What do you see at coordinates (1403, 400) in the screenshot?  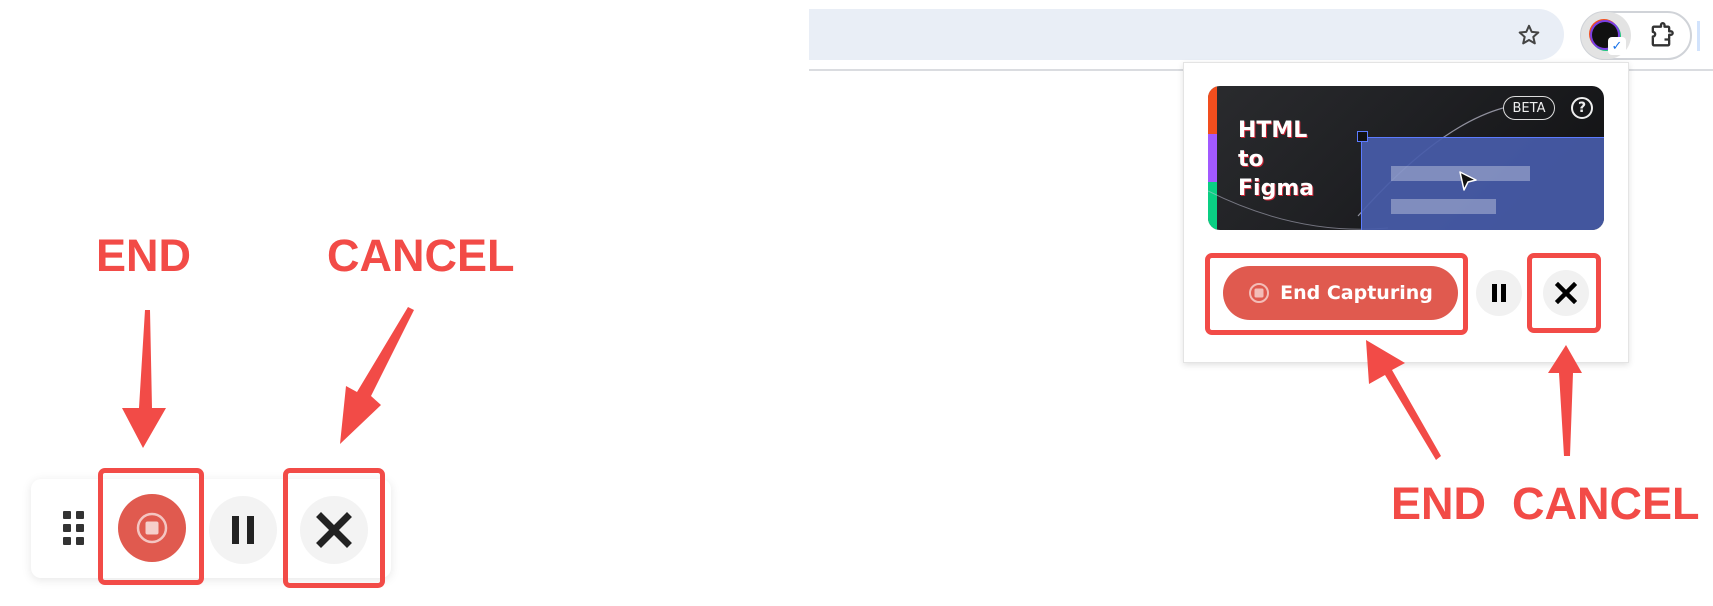 I see `arrow-end-right` at bounding box center [1403, 400].